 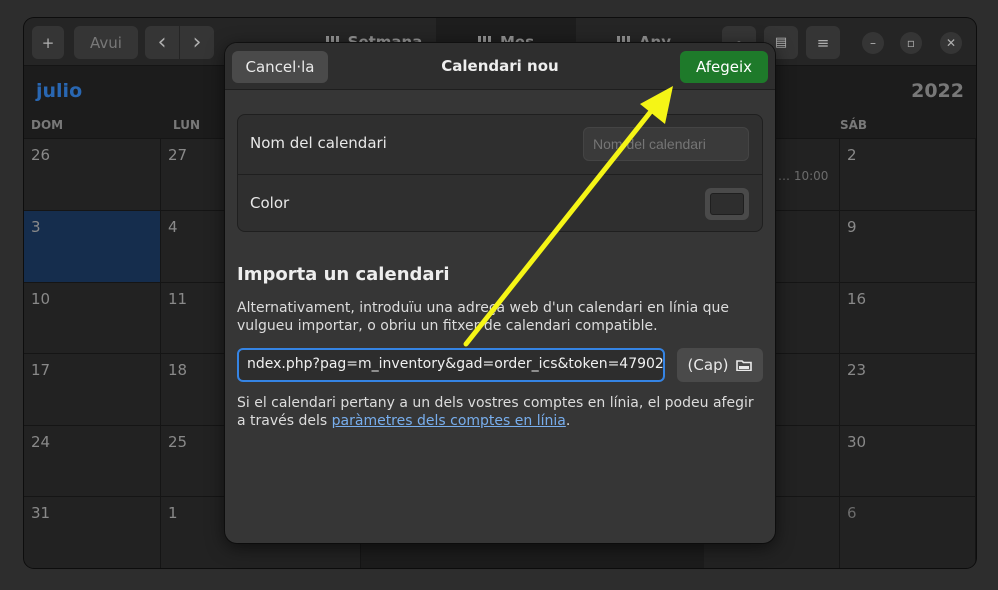 I want to click on dialog-header: Cancel·la Calendari nou Afegeix, so click(x=500, y=66).